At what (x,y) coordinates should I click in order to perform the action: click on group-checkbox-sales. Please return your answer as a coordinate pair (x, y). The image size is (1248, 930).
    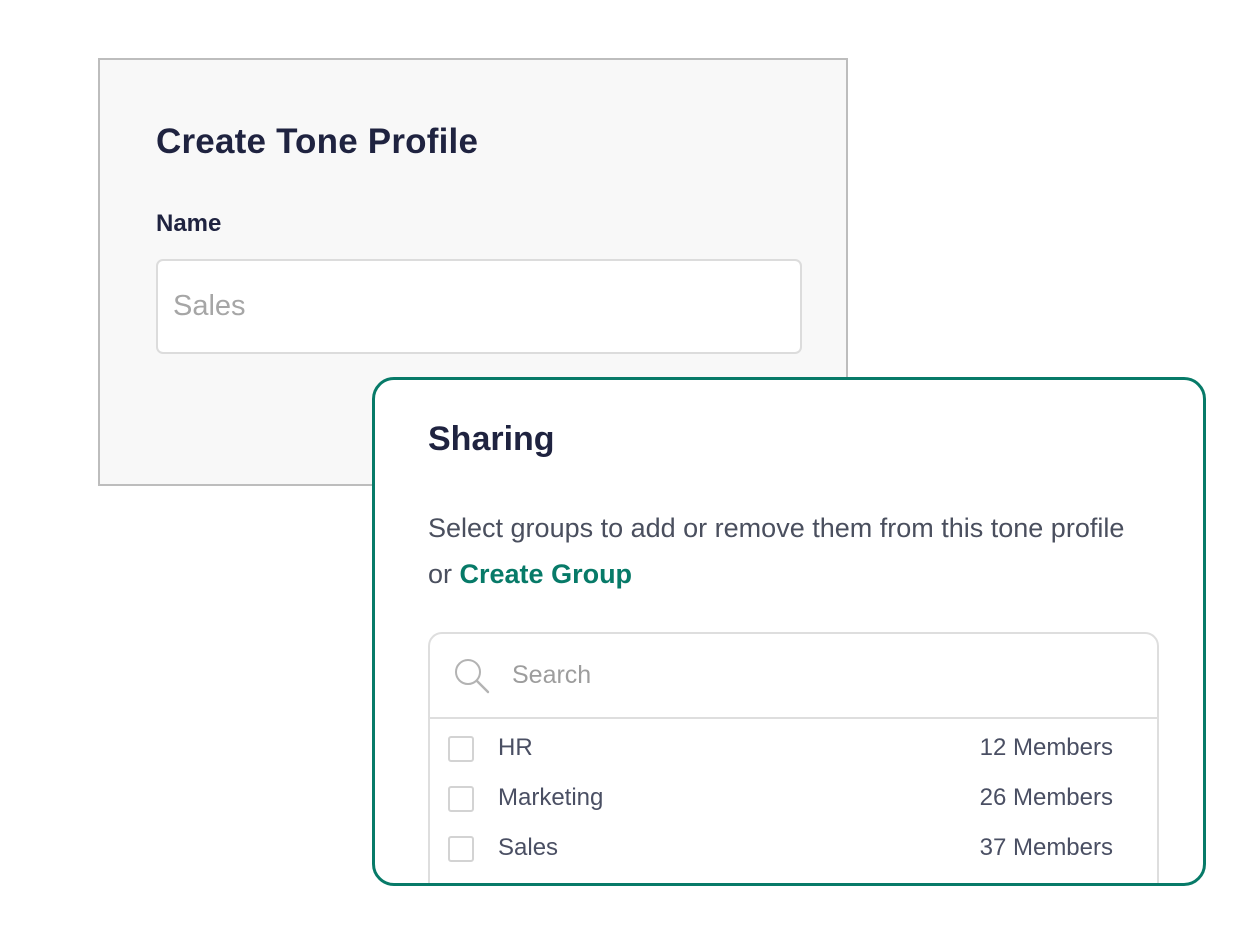
    Looking at the image, I should click on (461, 849).